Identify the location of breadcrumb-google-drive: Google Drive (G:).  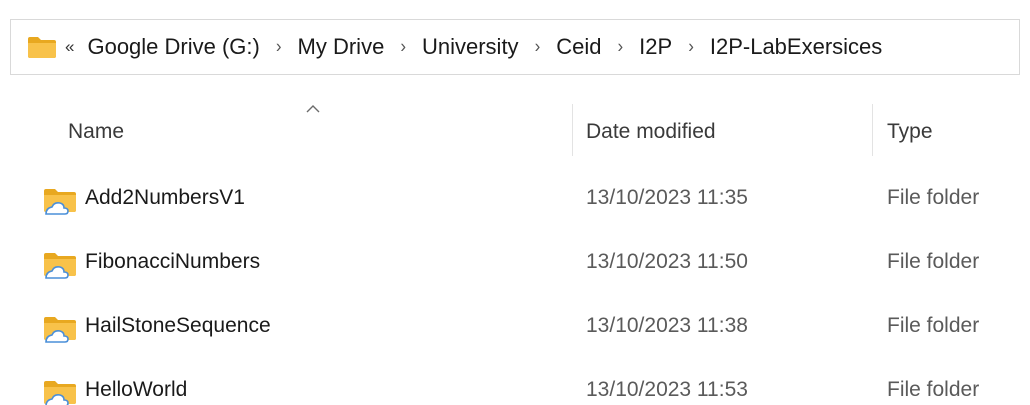
(173, 47).